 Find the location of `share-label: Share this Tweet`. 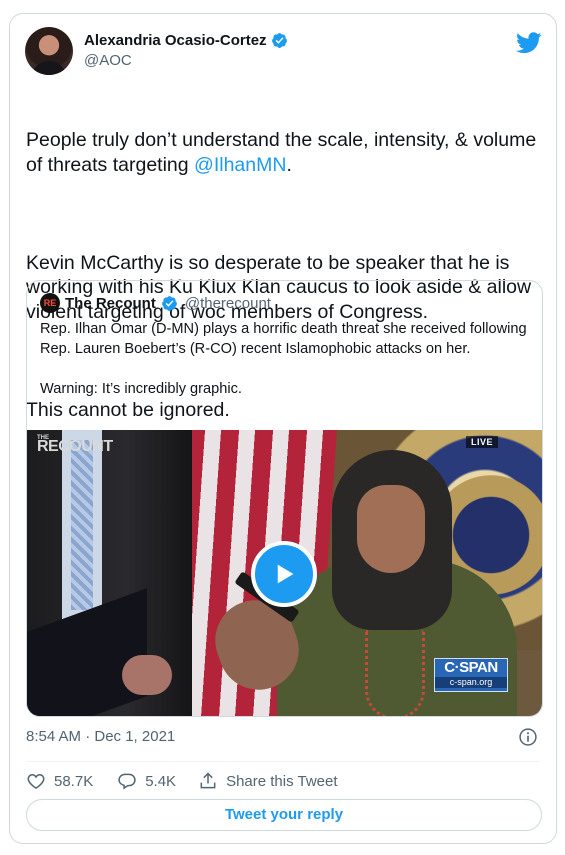

share-label: Share this Tweet is located at coordinates (282, 781).